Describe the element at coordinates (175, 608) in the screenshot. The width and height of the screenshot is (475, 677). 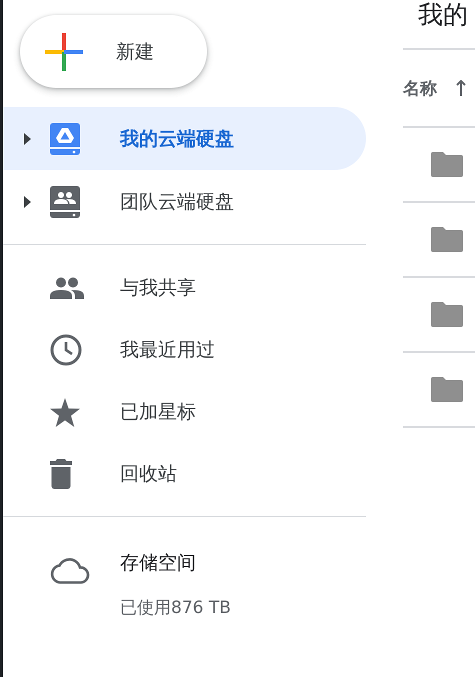
I see `storage-usage-text: 已使用876 TB` at that location.